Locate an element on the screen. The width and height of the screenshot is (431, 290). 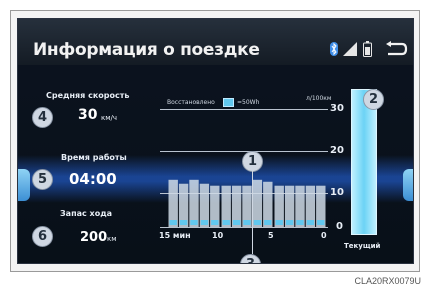
x-tick-5: 5 is located at coordinates (271, 235).